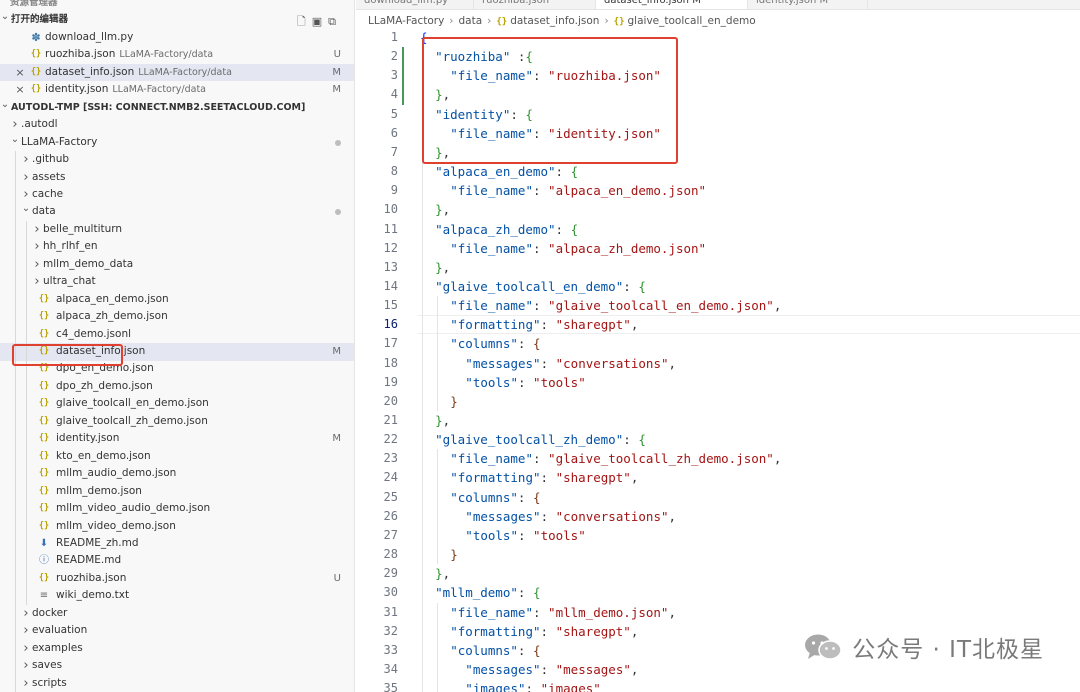 The height and width of the screenshot is (692, 1080). Describe the element at coordinates (608, 612) in the screenshot. I see `code-token: "mllm_demo.json"` at that location.